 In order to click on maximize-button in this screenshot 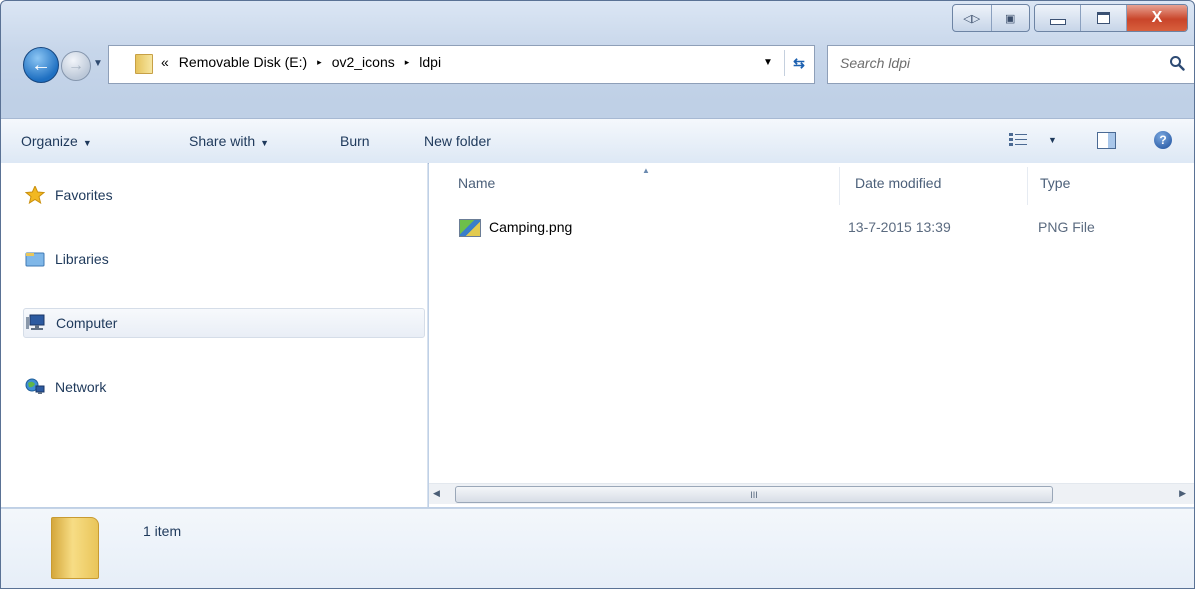, I will do `click(1104, 18)`.